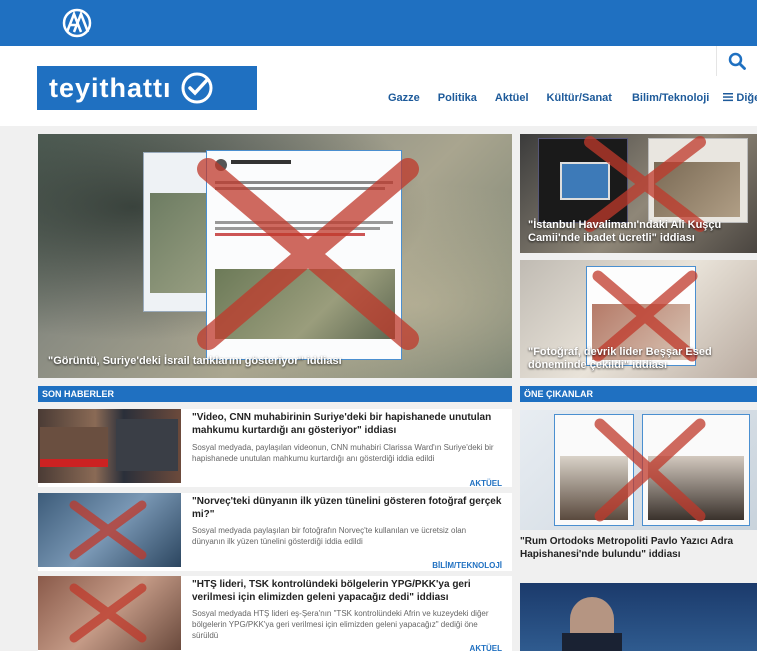  I want to click on nav-item-more: Diğe, so click(740, 98).